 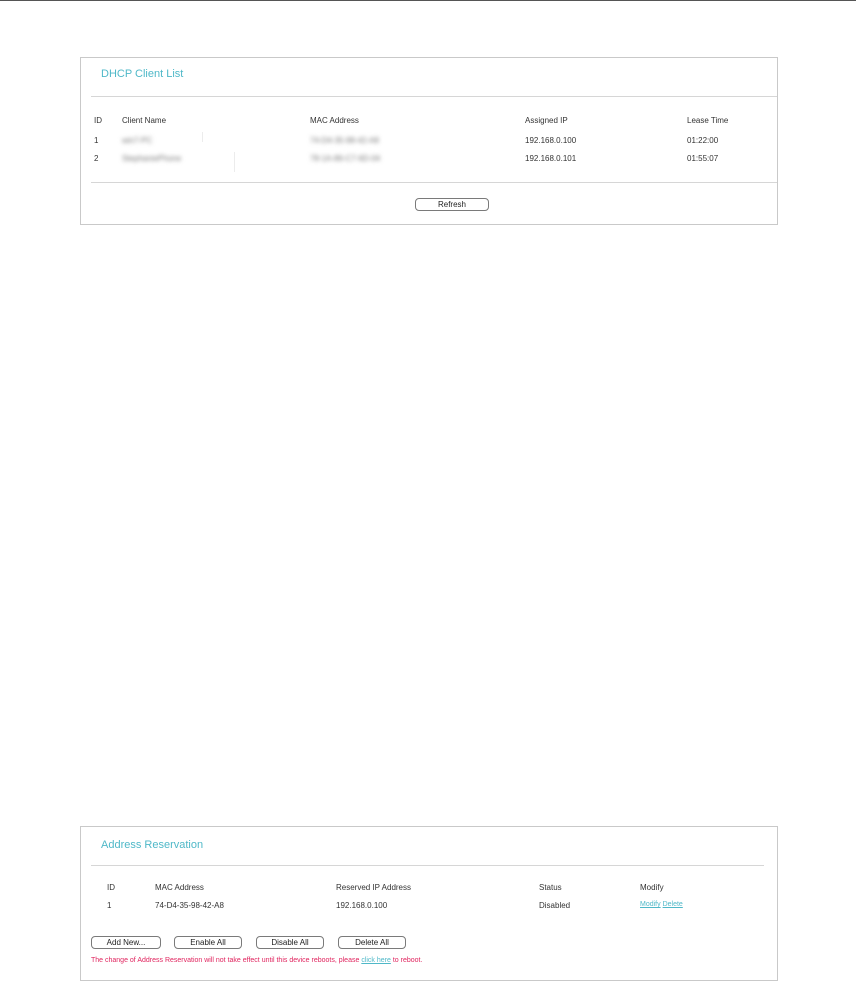 I want to click on enable-all-button: Enable All, so click(x=208, y=942).